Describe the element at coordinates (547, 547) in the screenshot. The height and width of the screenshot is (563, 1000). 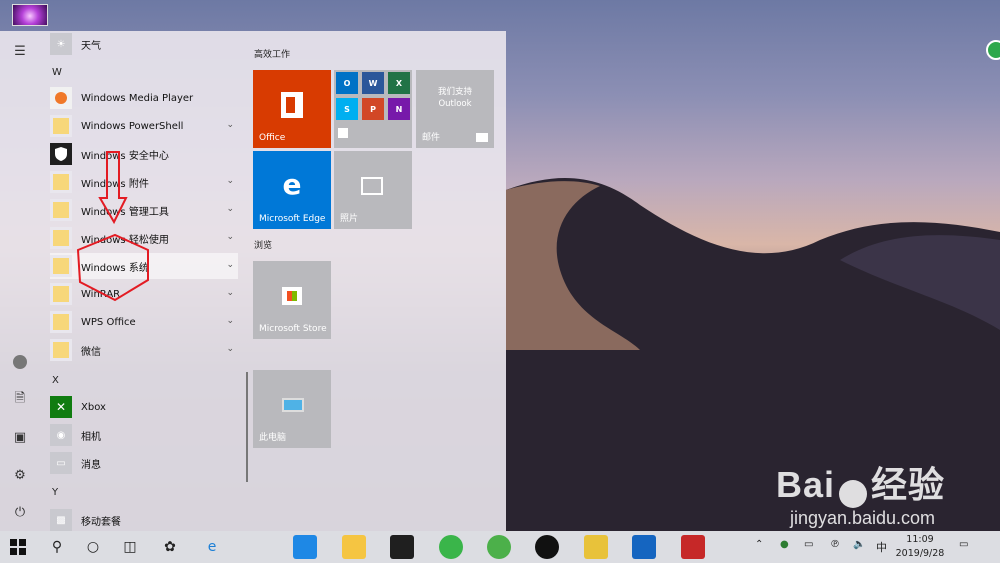
I see `qq-icon` at that location.